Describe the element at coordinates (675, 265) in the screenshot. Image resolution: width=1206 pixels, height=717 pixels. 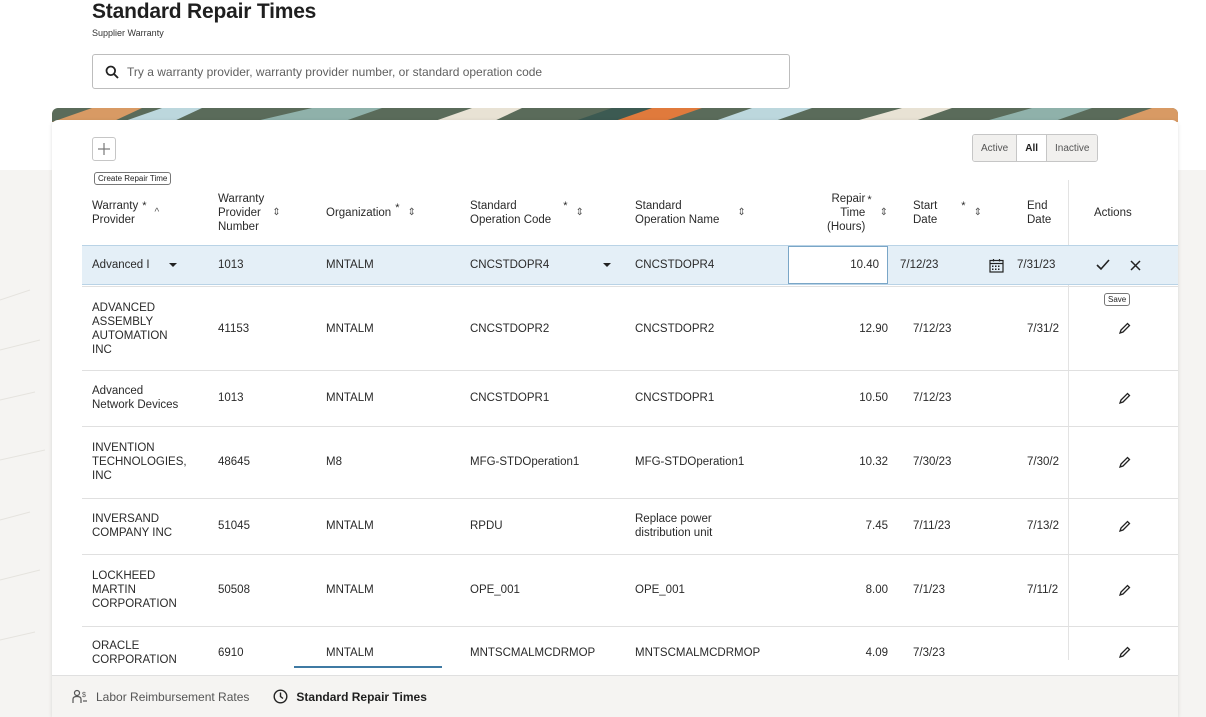
I see `operation-name-cell: CNCSTDOPR4` at that location.